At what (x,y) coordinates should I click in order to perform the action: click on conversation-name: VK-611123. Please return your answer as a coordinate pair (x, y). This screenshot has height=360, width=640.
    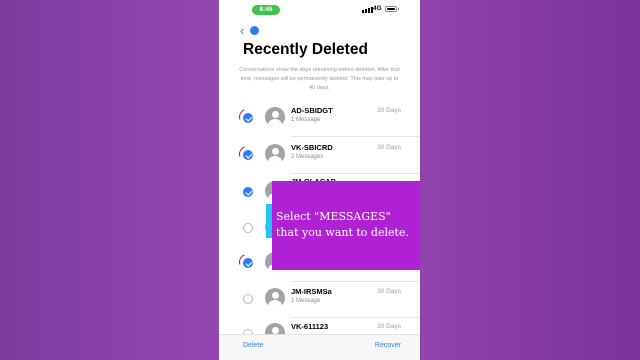
    Looking at the image, I should click on (310, 326).